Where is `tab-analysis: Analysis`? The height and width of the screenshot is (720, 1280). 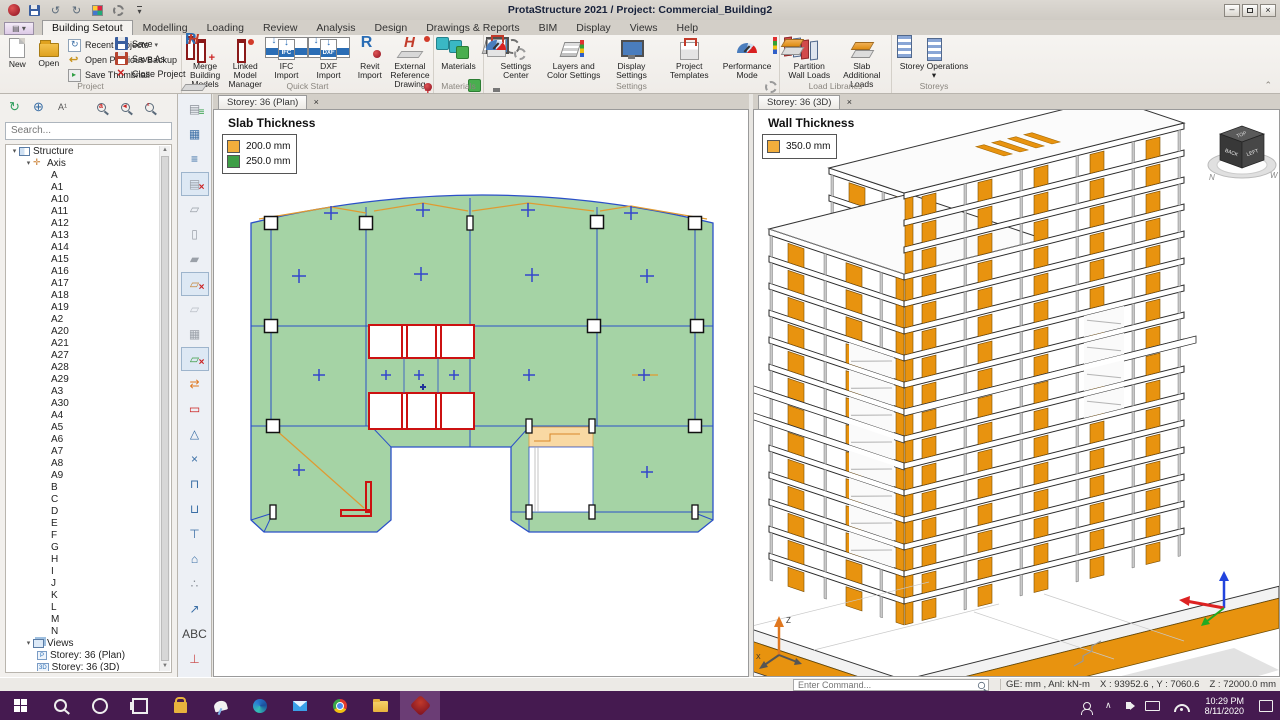 tab-analysis: Analysis is located at coordinates (335, 28).